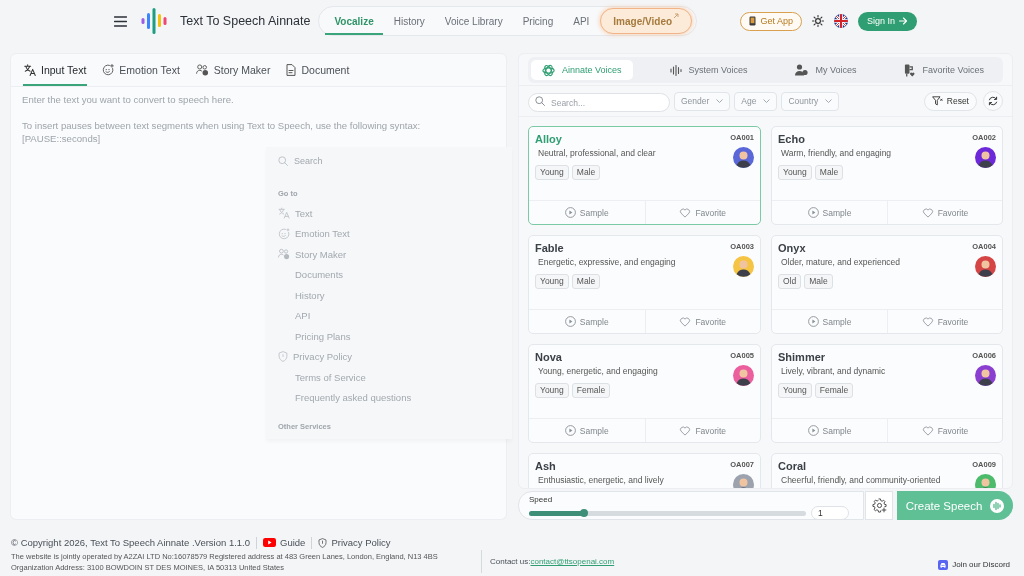 This screenshot has height=576, width=1024. I want to click on document-icon, so click(291, 70).